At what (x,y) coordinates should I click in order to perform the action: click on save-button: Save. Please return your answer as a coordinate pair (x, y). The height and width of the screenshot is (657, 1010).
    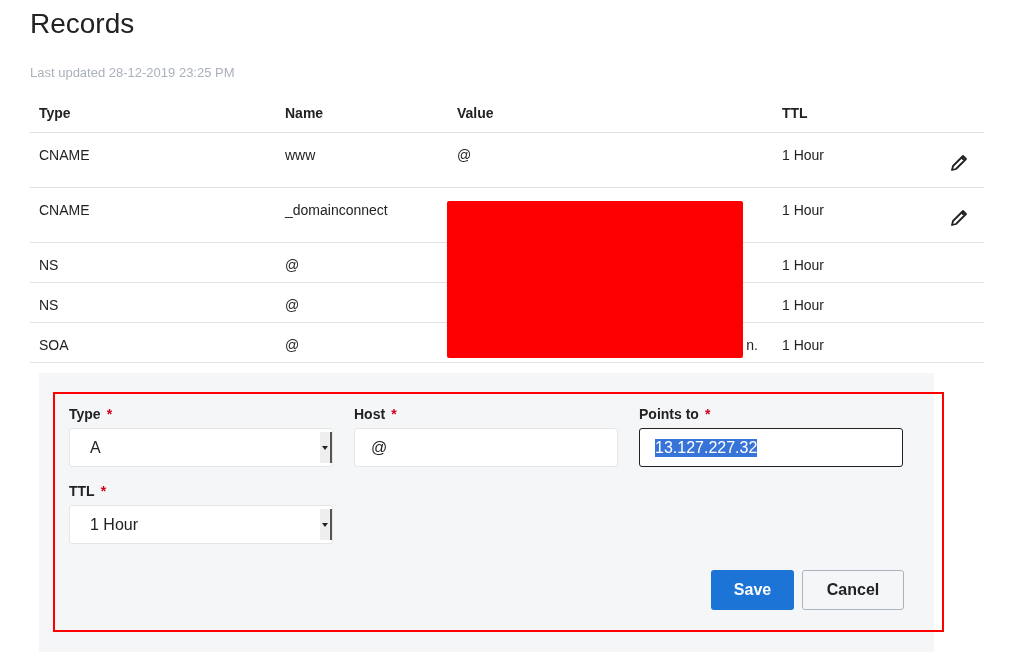
    Looking at the image, I should click on (752, 590).